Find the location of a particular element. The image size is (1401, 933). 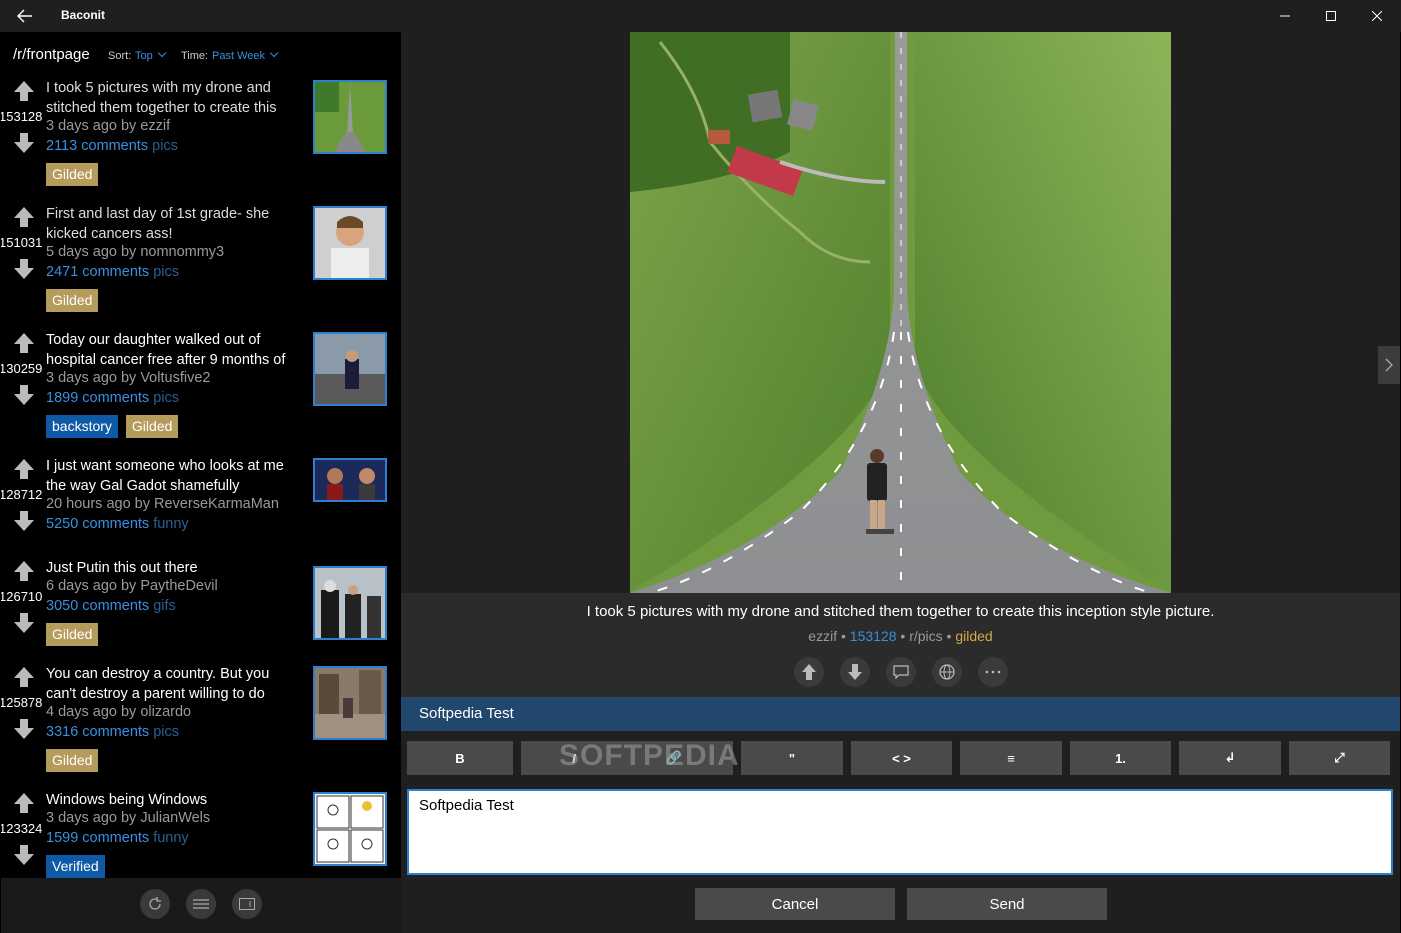

viewer-author: ezzif is located at coordinates (822, 636).